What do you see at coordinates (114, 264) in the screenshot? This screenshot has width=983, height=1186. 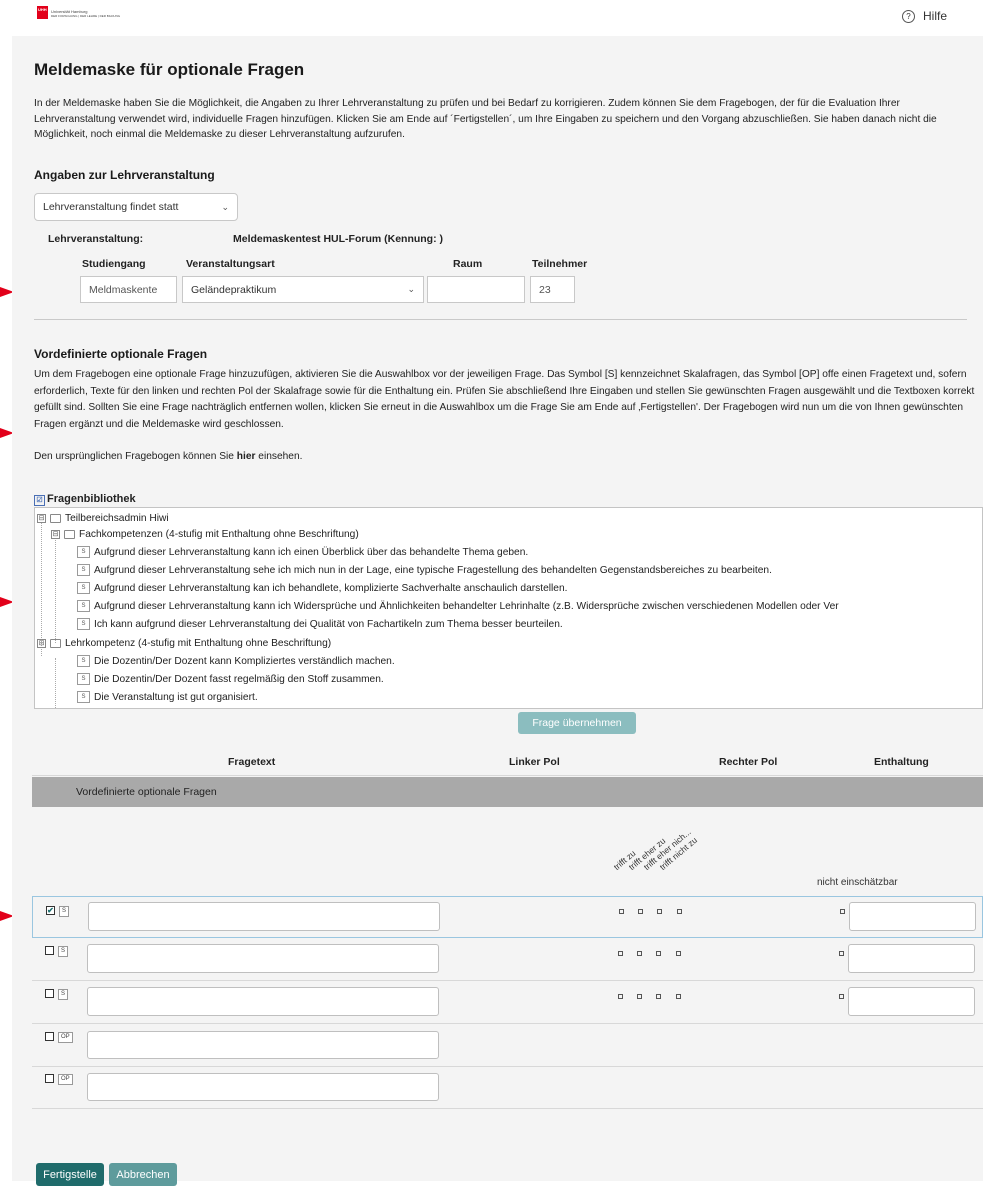 I see `col-program: Studiengang` at bounding box center [114, 264].